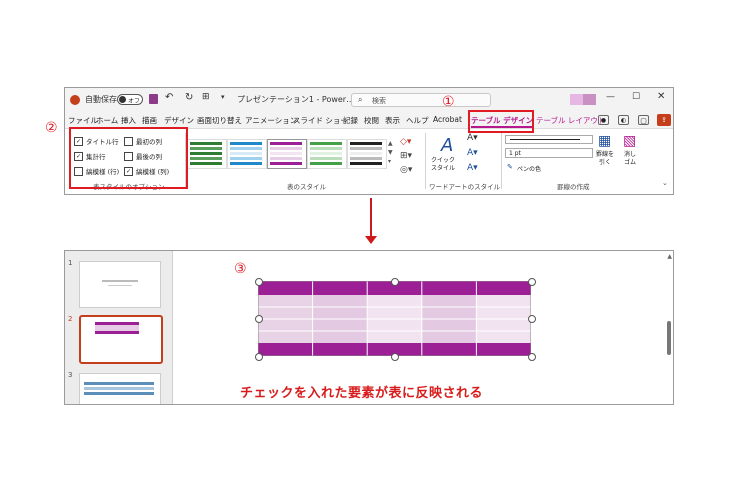 This screenshot has width=740, height=493. Describe the element at coordinates (149, 120) in the screenshot. I see `tab-draw: 描画` at that location.